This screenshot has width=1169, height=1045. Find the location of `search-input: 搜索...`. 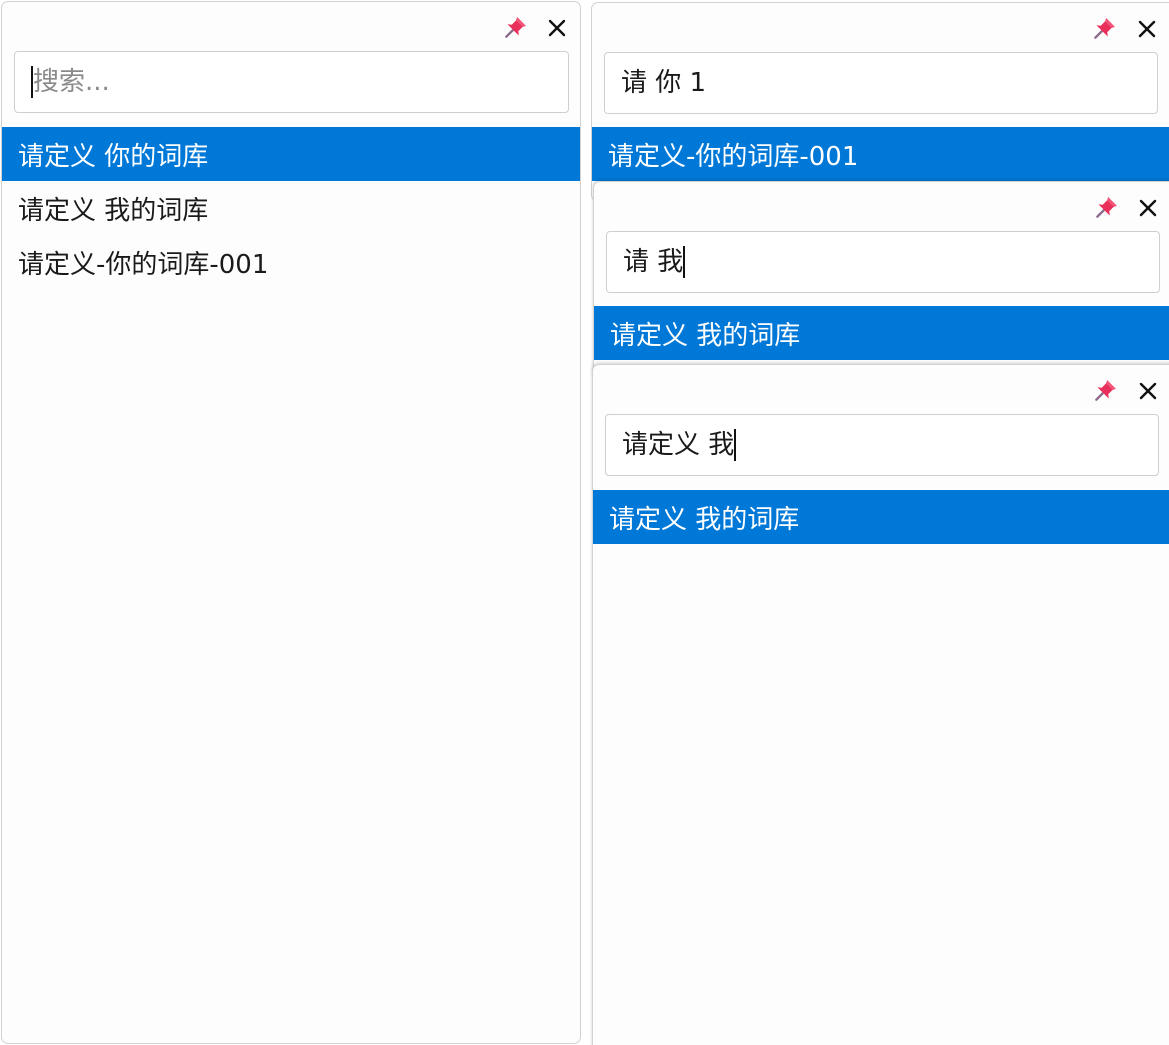

search-input: 搜索... is located at coordinates (291, 82).